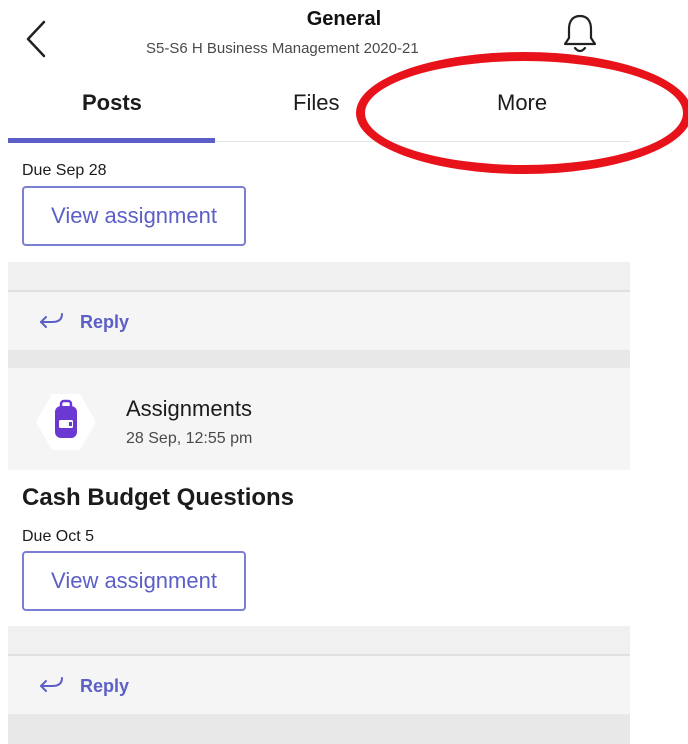  What do you see at coordinates (422, 141) in the screenshot?
I see `tab-divider` at bounding box center [422, 141].